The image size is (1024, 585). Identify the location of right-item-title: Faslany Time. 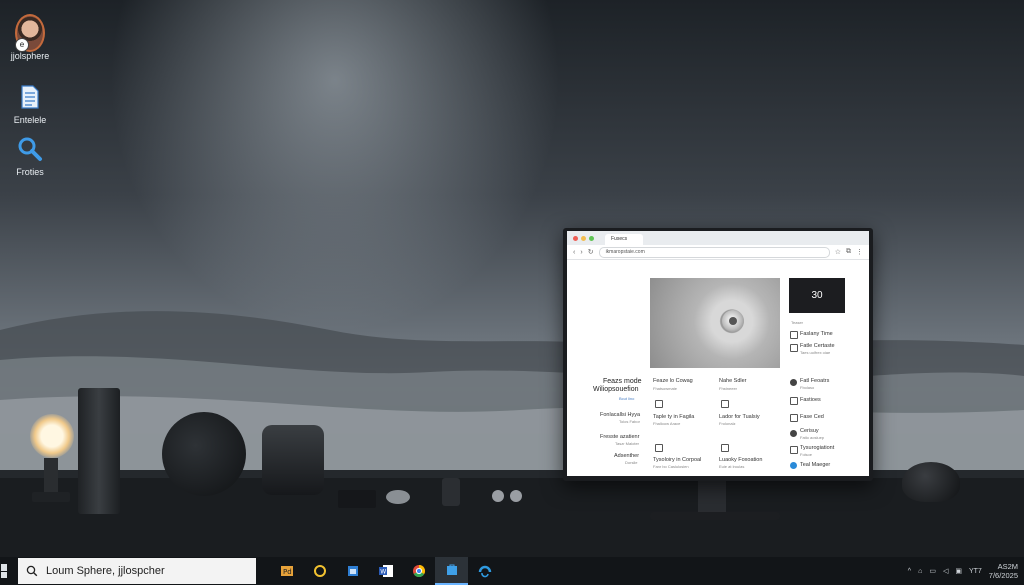
(816, 334).